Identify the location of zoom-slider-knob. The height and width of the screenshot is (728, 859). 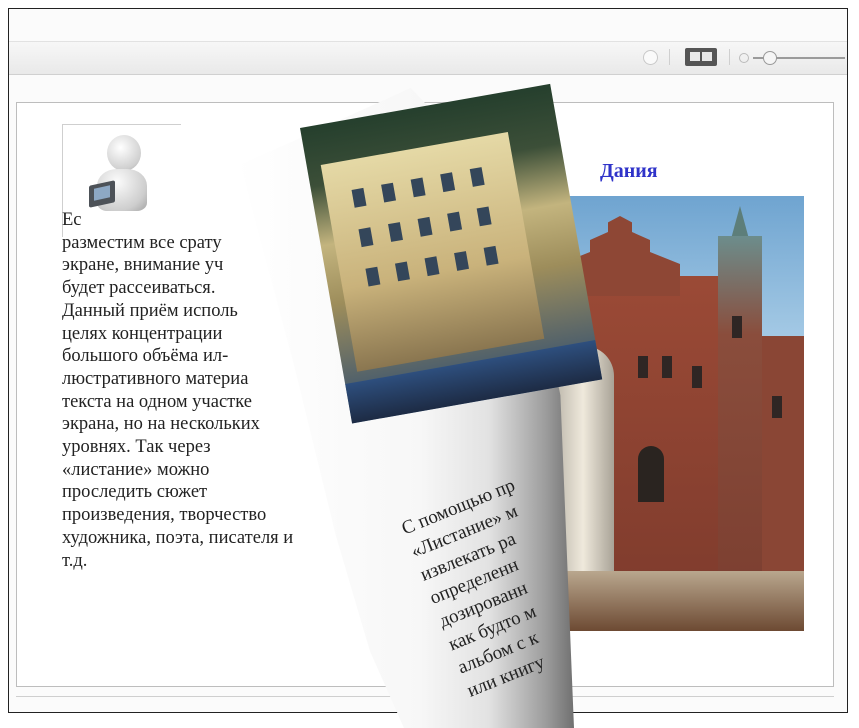
(770, 58).